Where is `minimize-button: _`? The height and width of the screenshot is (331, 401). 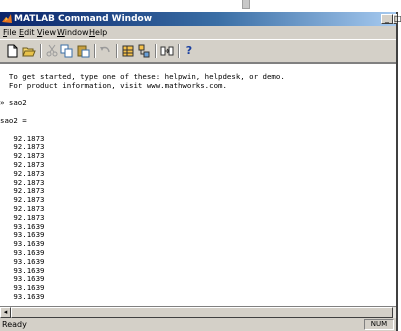
minimize-button: _ is located at coordinates (387, 19).